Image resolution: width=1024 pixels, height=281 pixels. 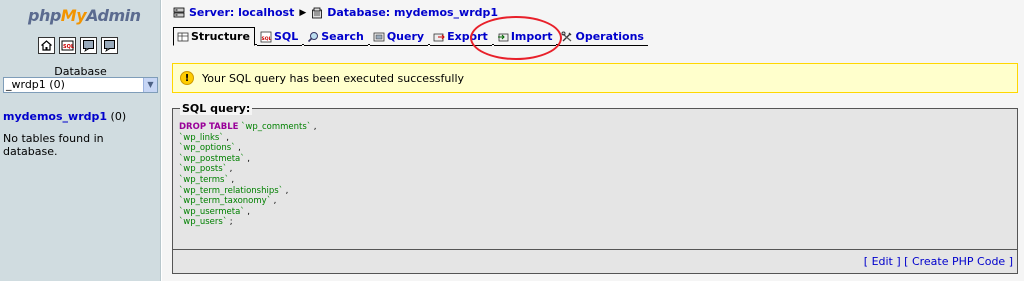 I want to click on tab-sql: SQL SQL, so click(x=279, y=37).